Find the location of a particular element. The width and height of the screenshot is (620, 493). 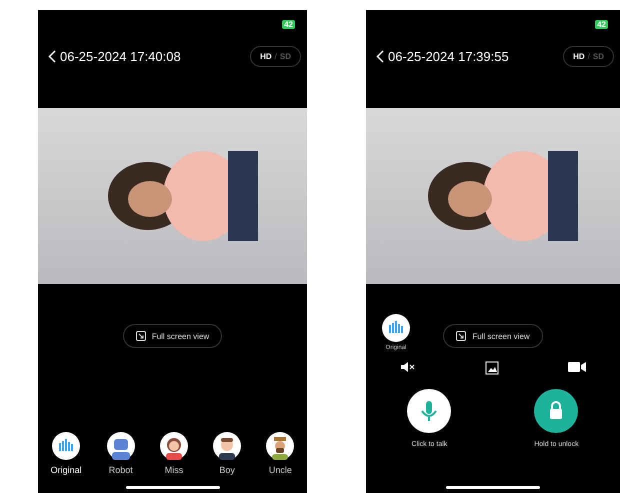

video-camera-icon is located at coordinates (577, 367).